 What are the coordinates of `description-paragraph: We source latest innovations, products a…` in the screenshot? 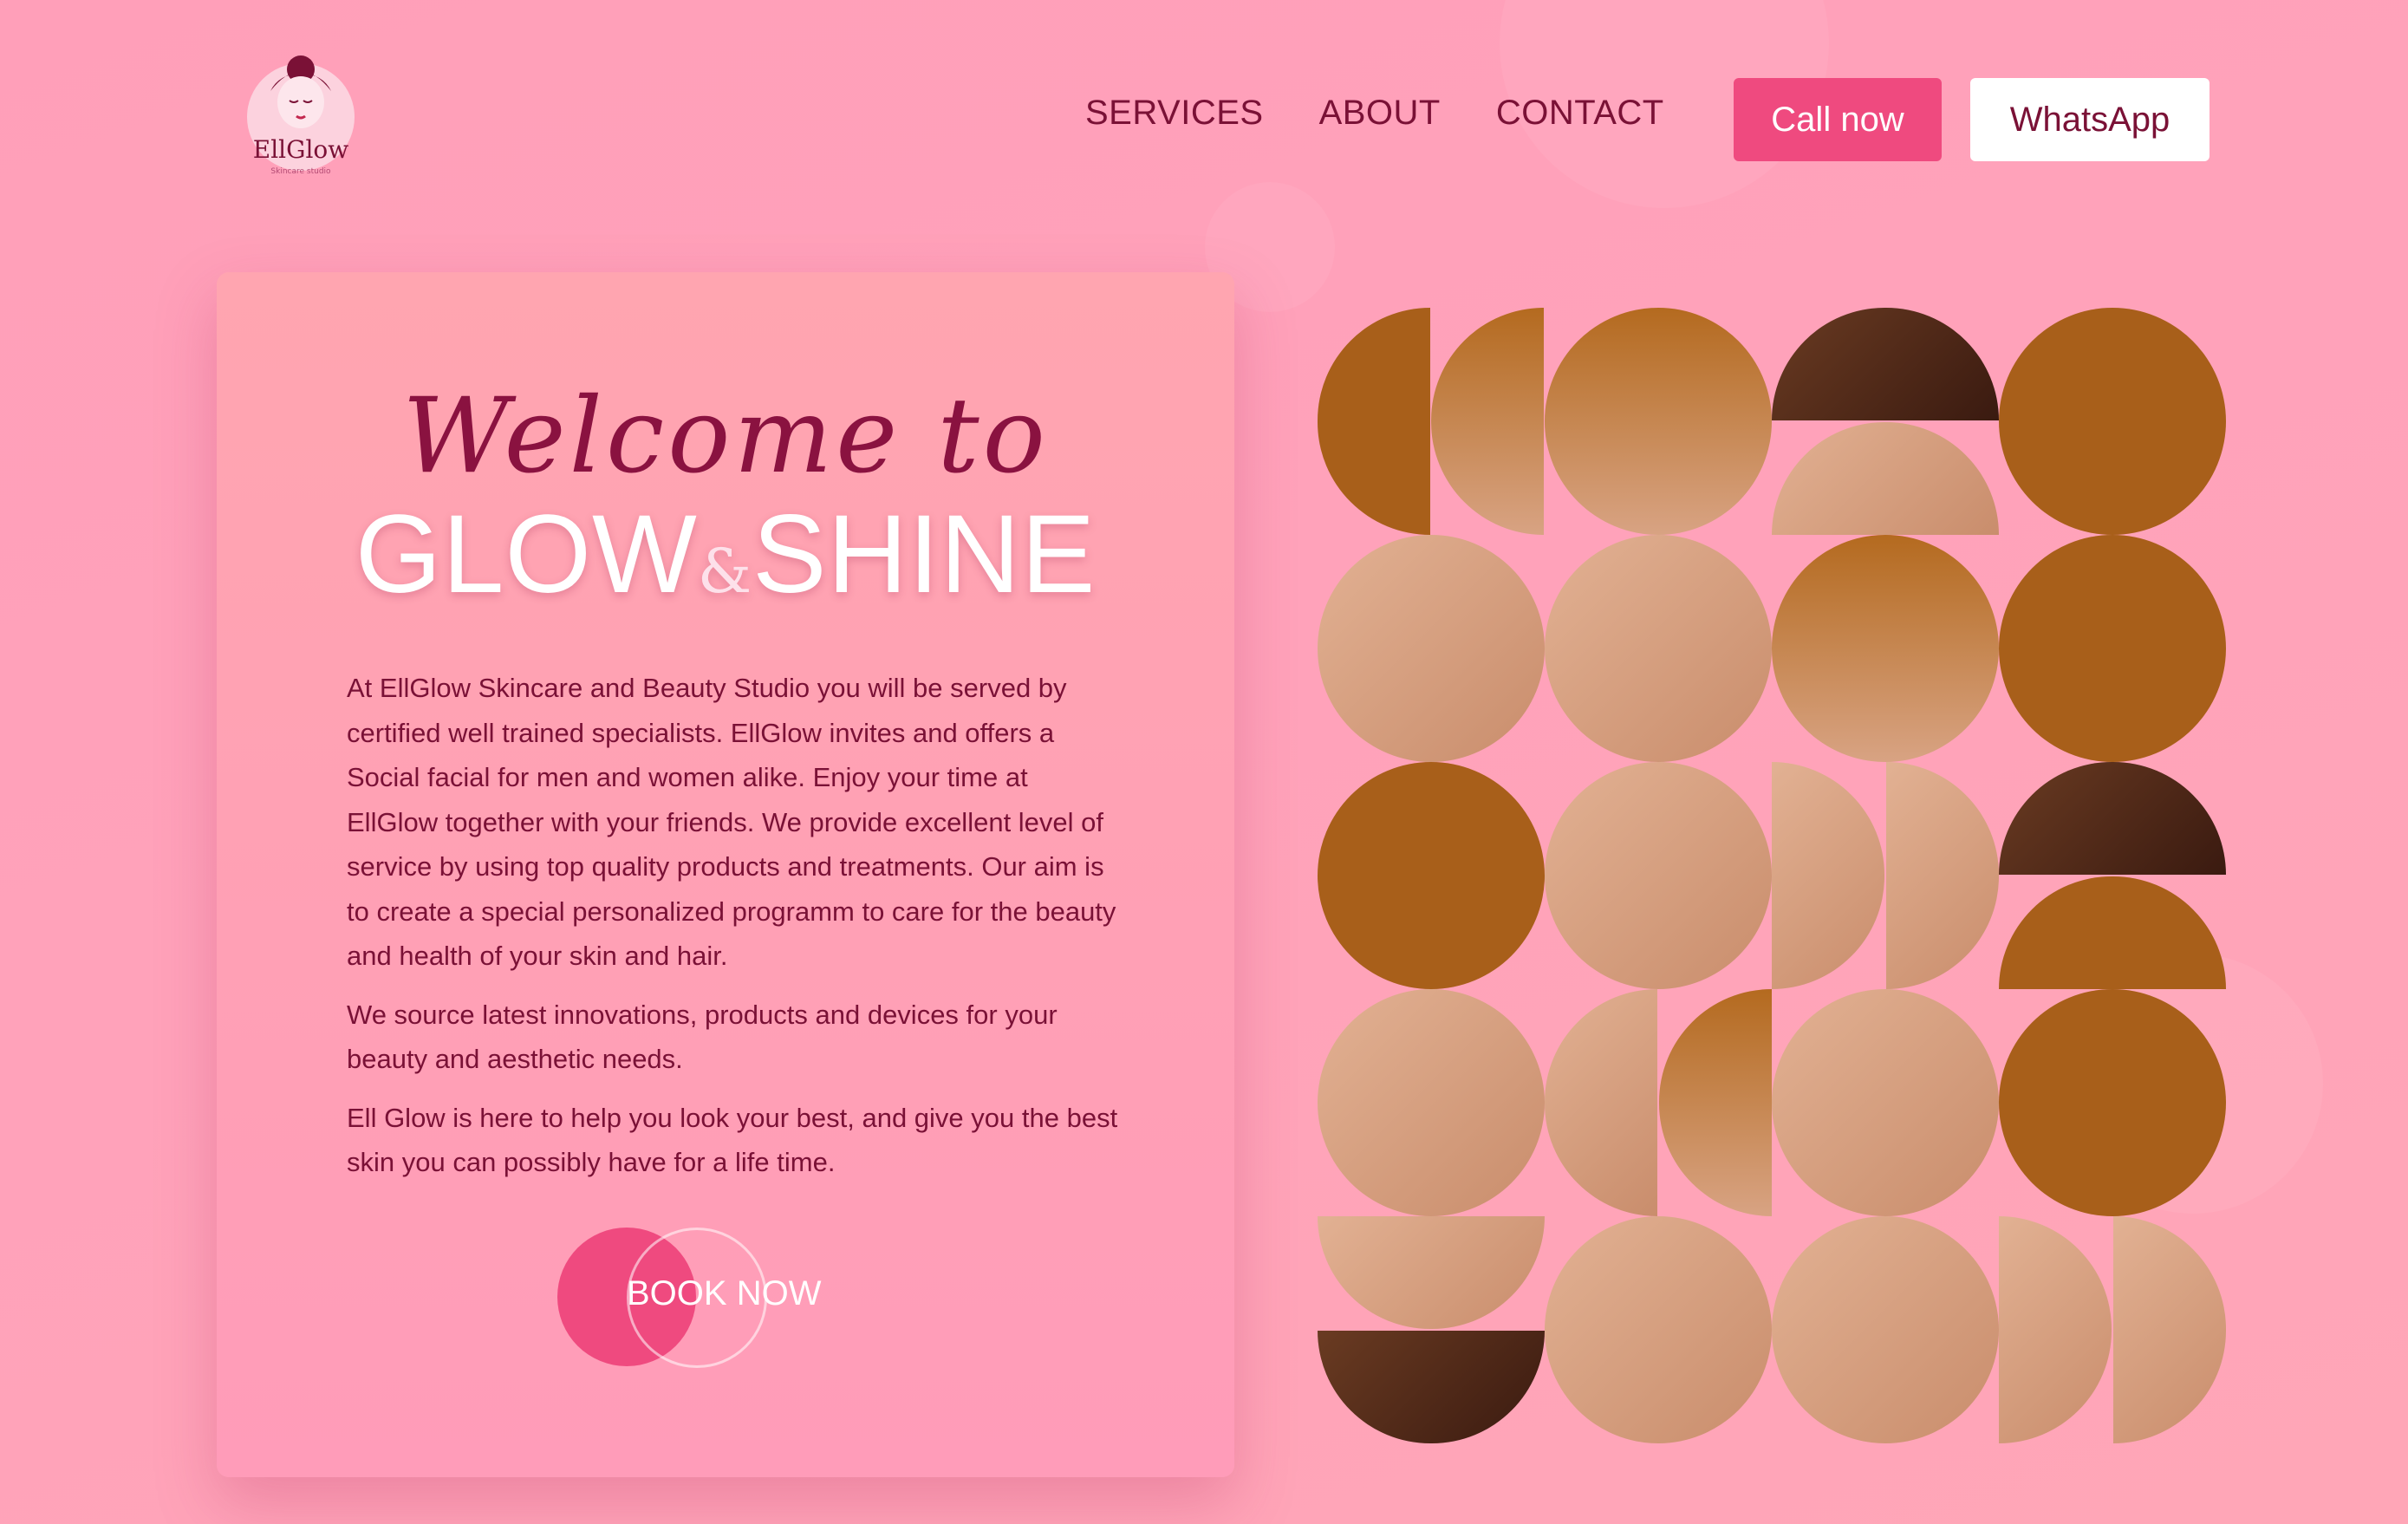 It's located at (702, 1037).